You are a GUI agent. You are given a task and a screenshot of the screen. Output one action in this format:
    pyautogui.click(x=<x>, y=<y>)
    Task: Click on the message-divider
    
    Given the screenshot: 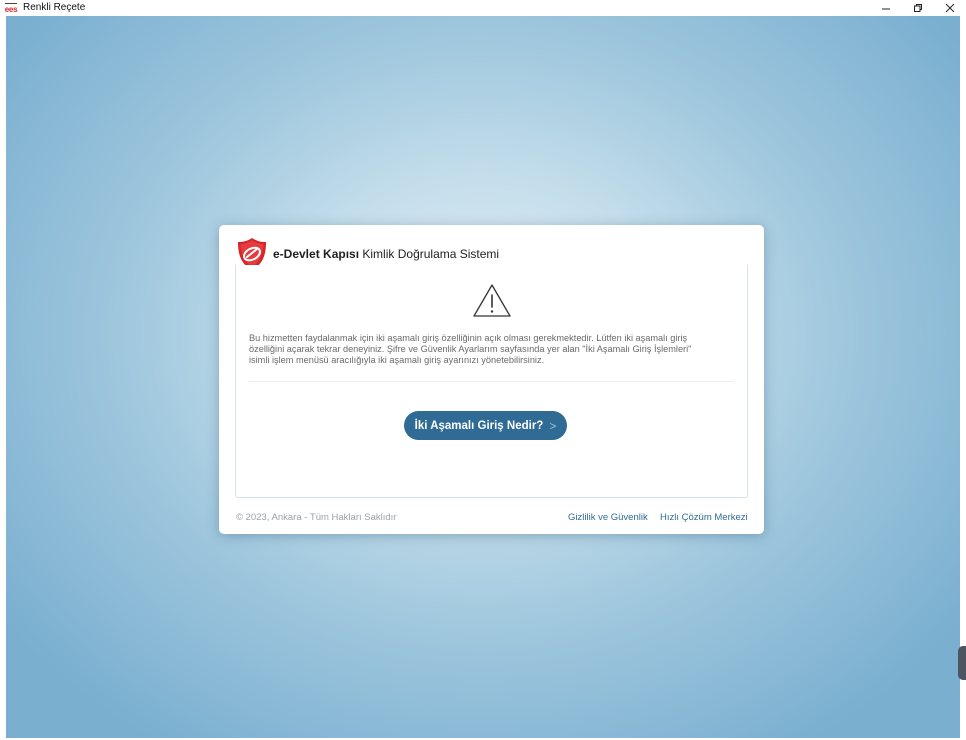 What is the action you would take?
    pyautogui.click(x=491, y=381)
    